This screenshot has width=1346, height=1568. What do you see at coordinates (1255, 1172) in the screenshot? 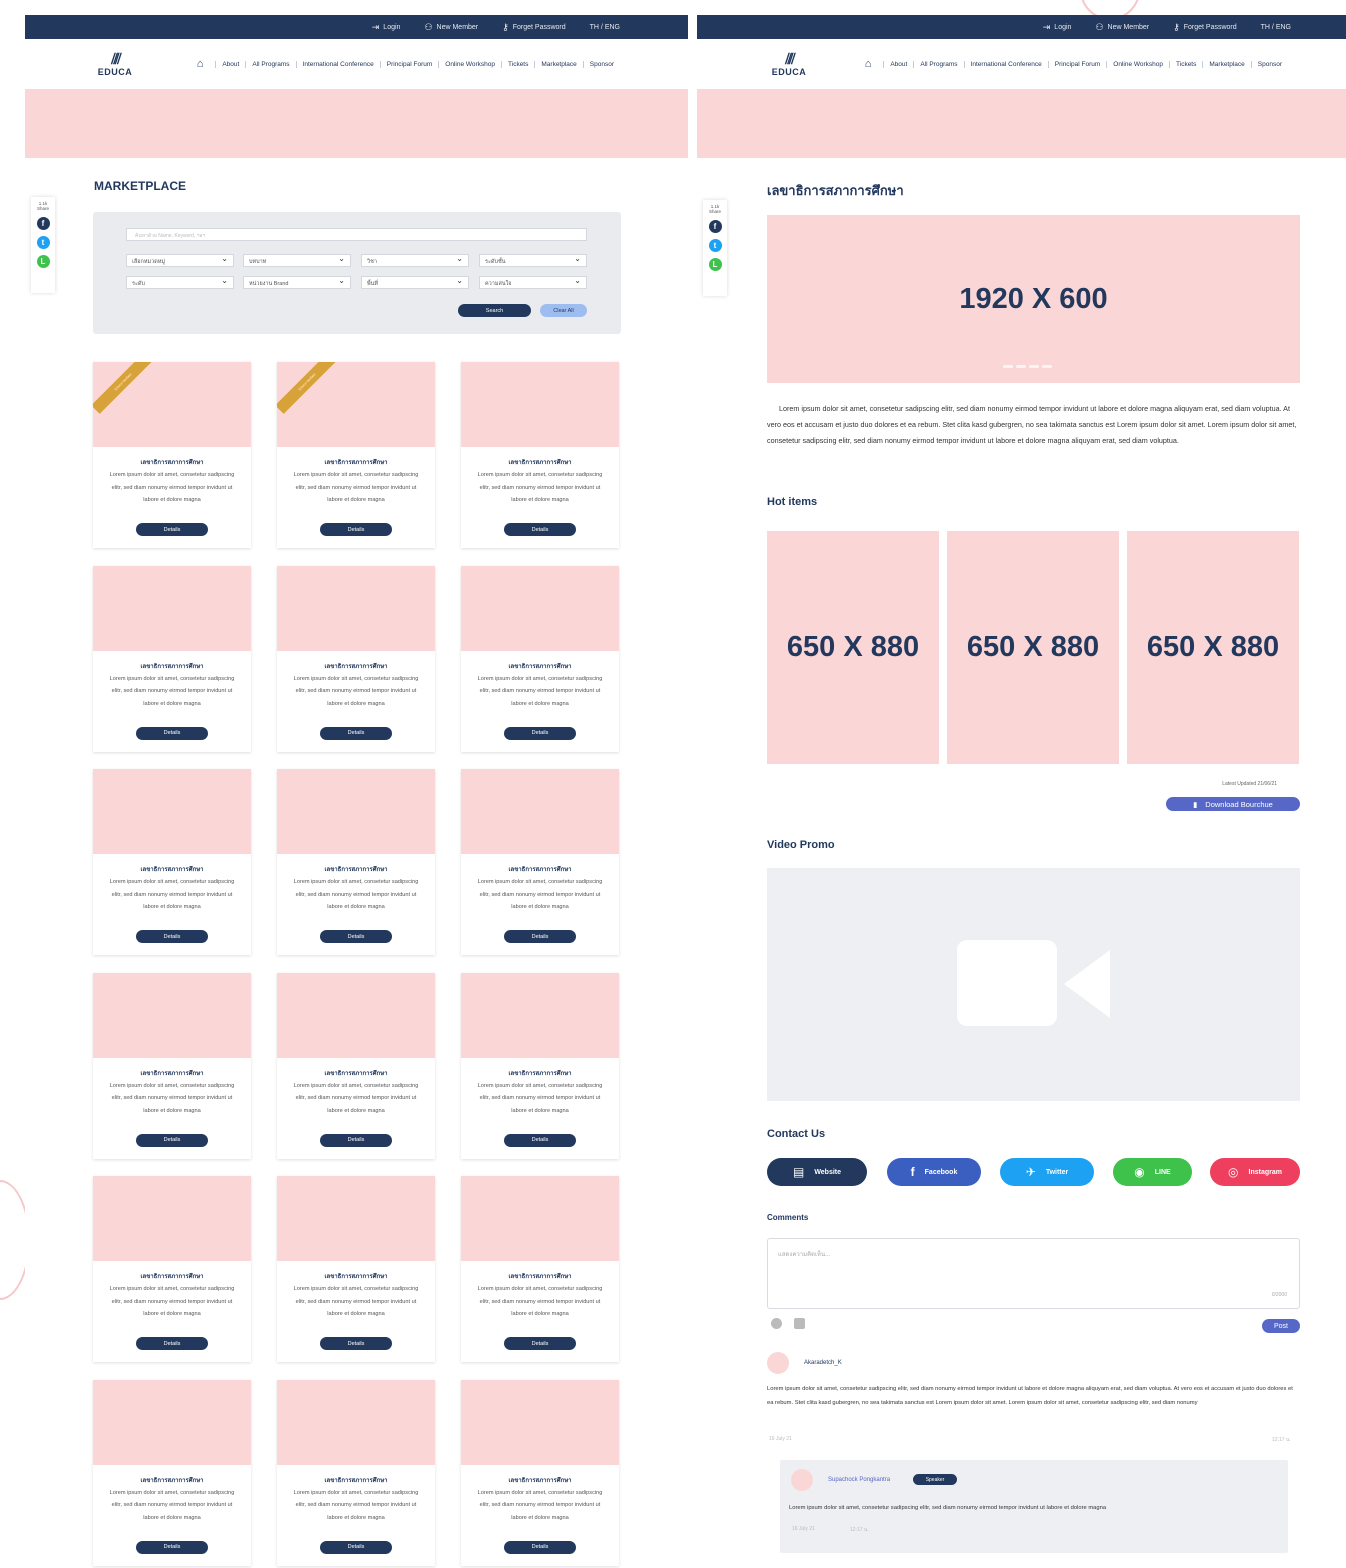
I see `instagram-button: ◎ Instagram` at bounding box center [1255, 1172].